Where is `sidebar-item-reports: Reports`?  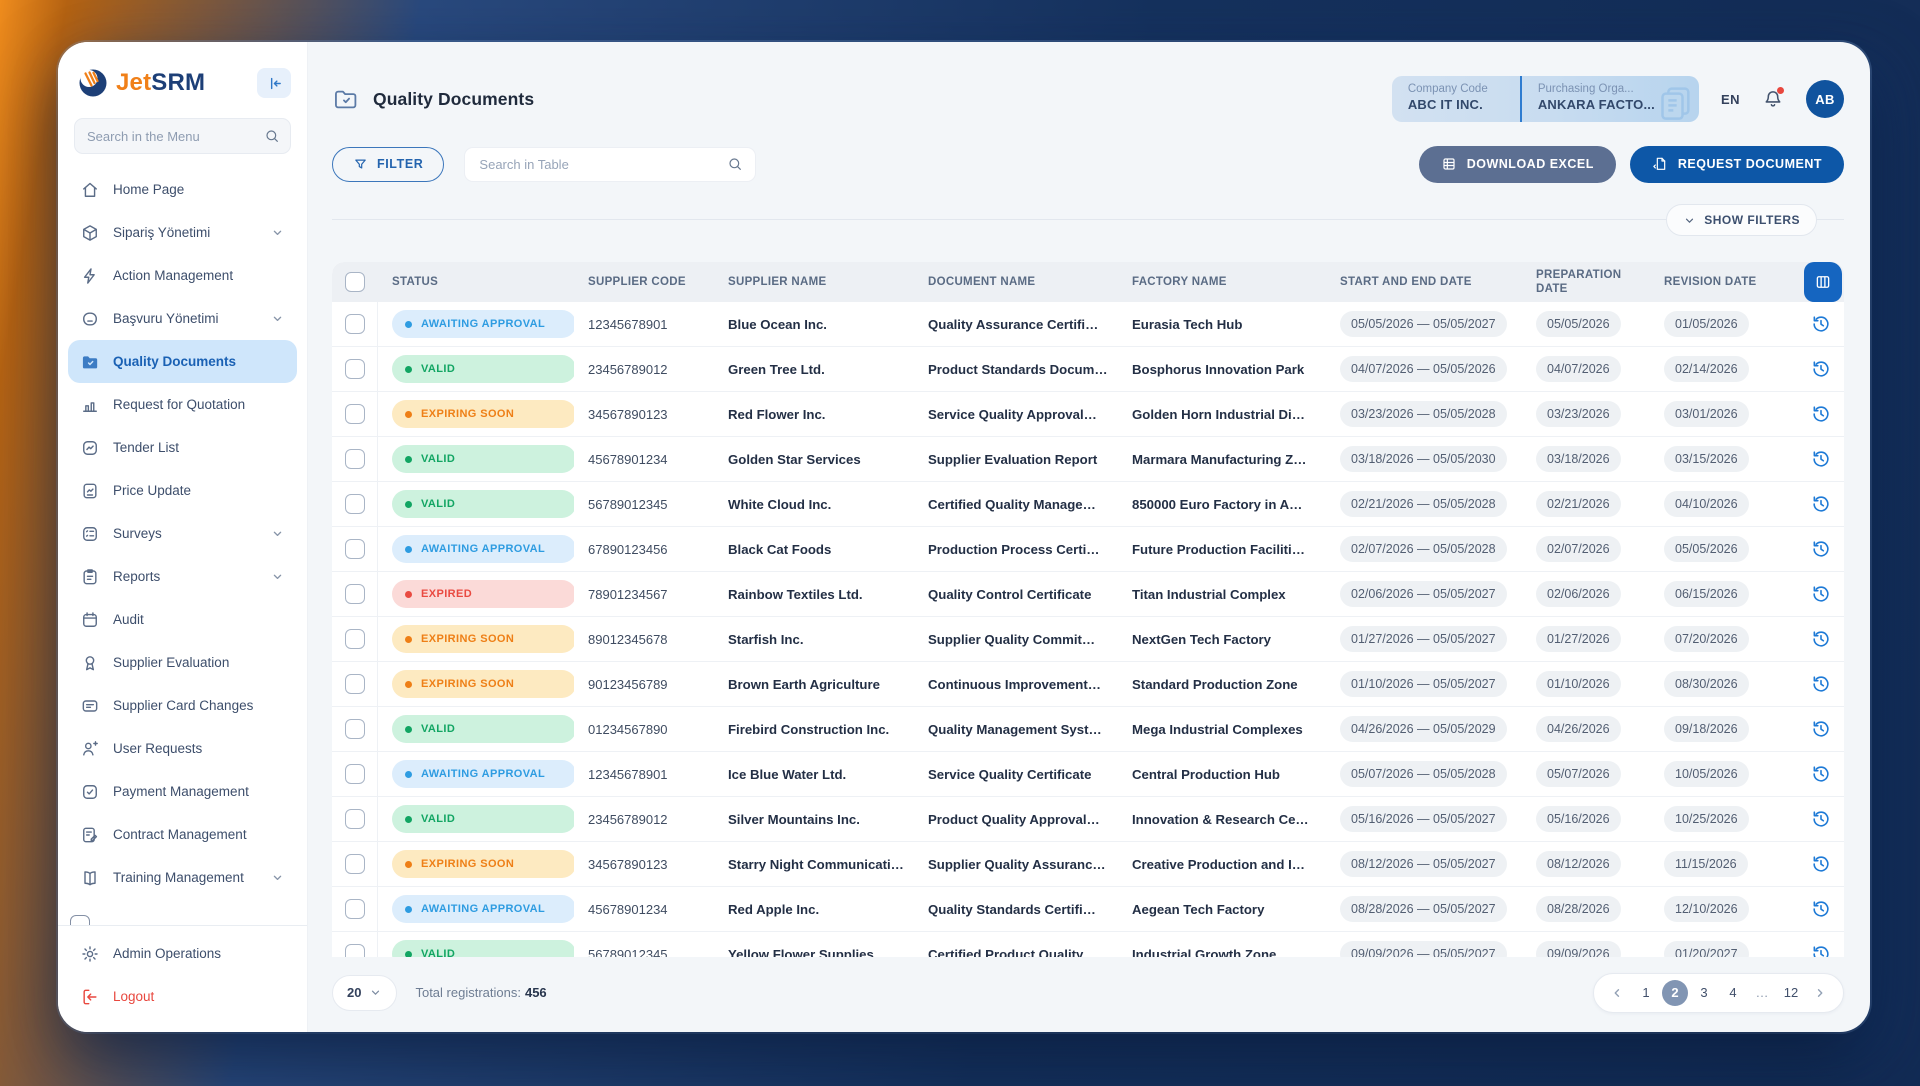
sidebar-item-reports: Reports is located at coordinates (182, 576).